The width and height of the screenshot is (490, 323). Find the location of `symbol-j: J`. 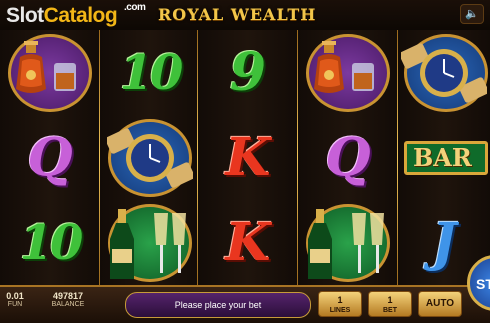

symbol-j: J is located at coordinates (444, 242).